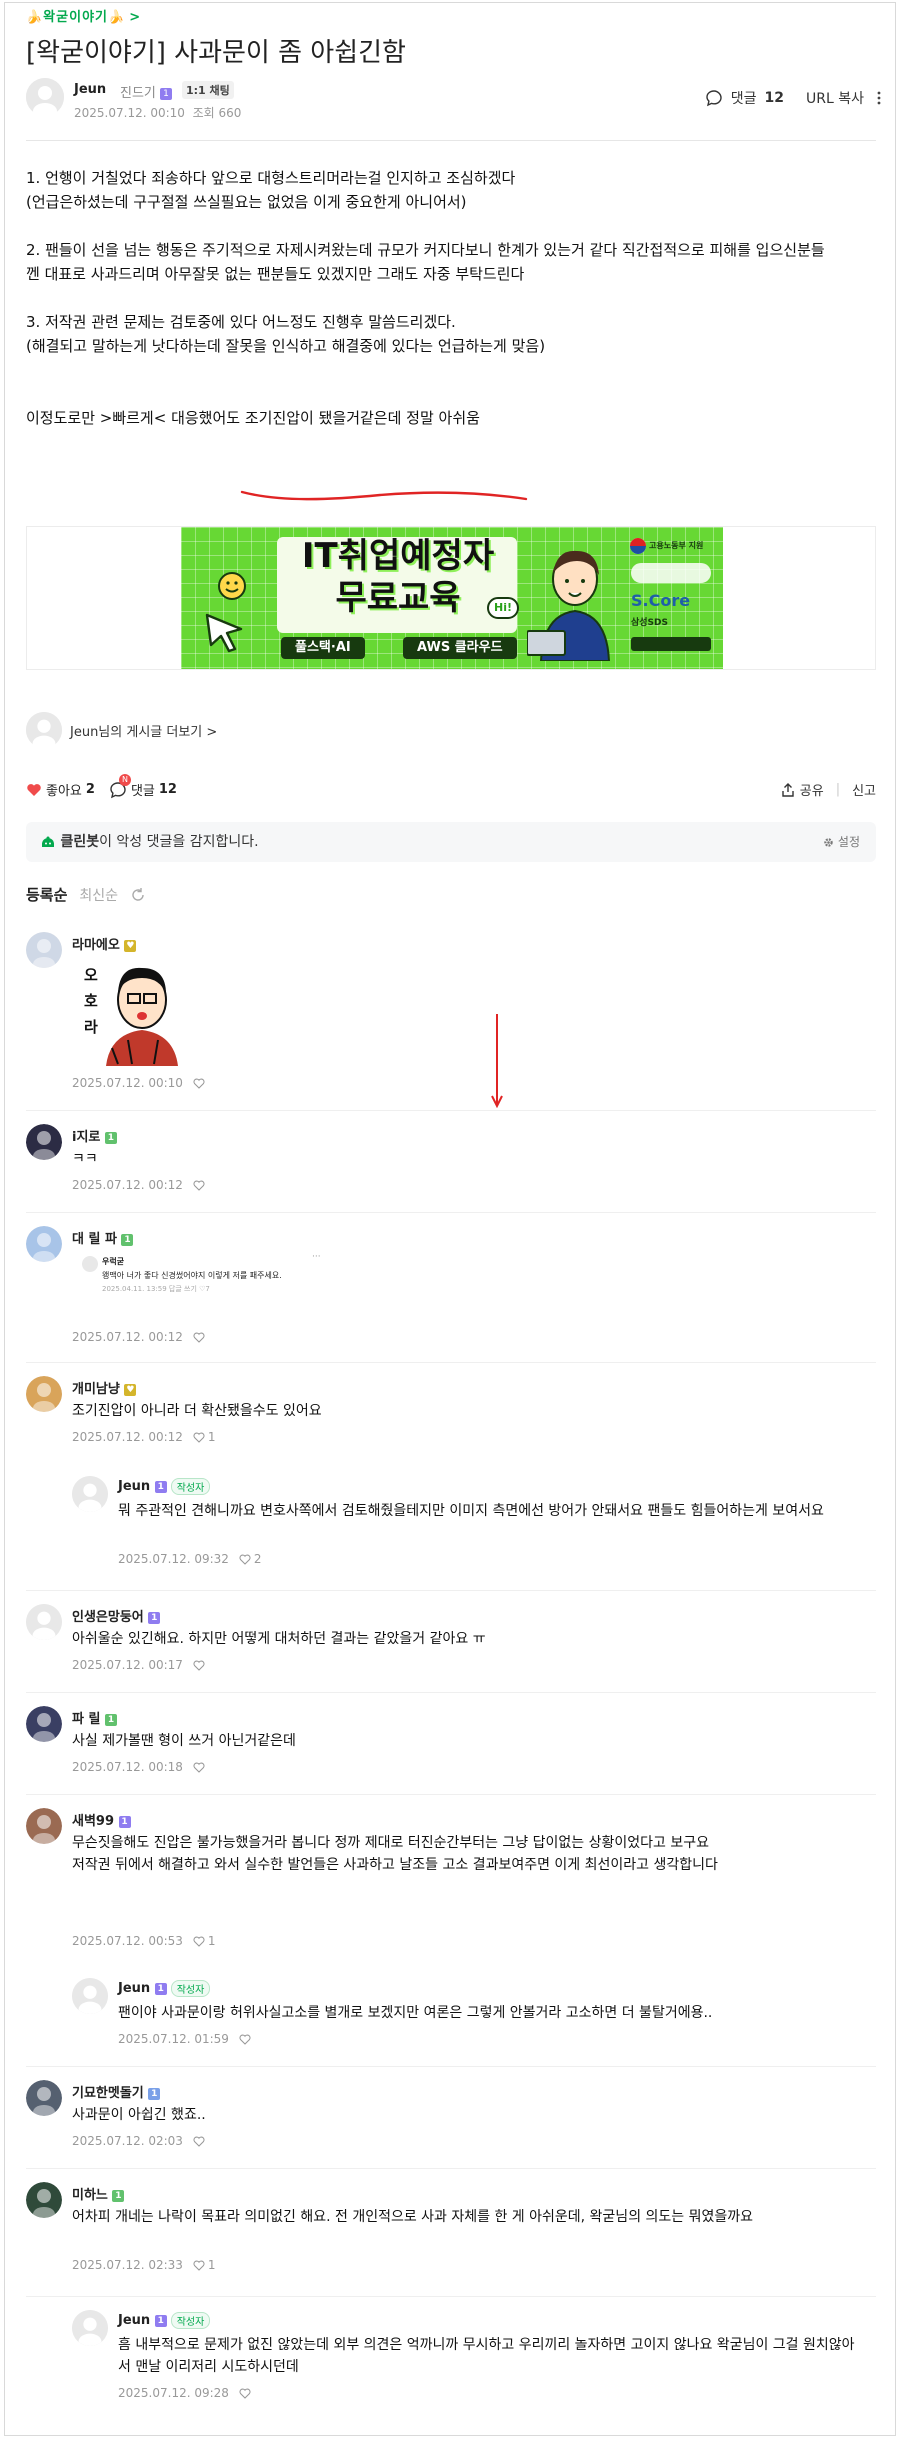 The image size is (900, 2440). Describe the element at coordinates (146, 91) in the screenshot. I see `author-rank: 진드기 1` at that location.